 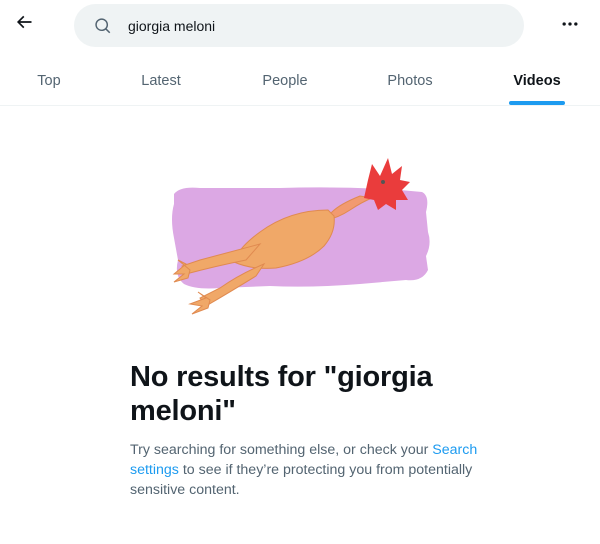 I want to click on tab-label: Latest, so click(x=161, y=80).